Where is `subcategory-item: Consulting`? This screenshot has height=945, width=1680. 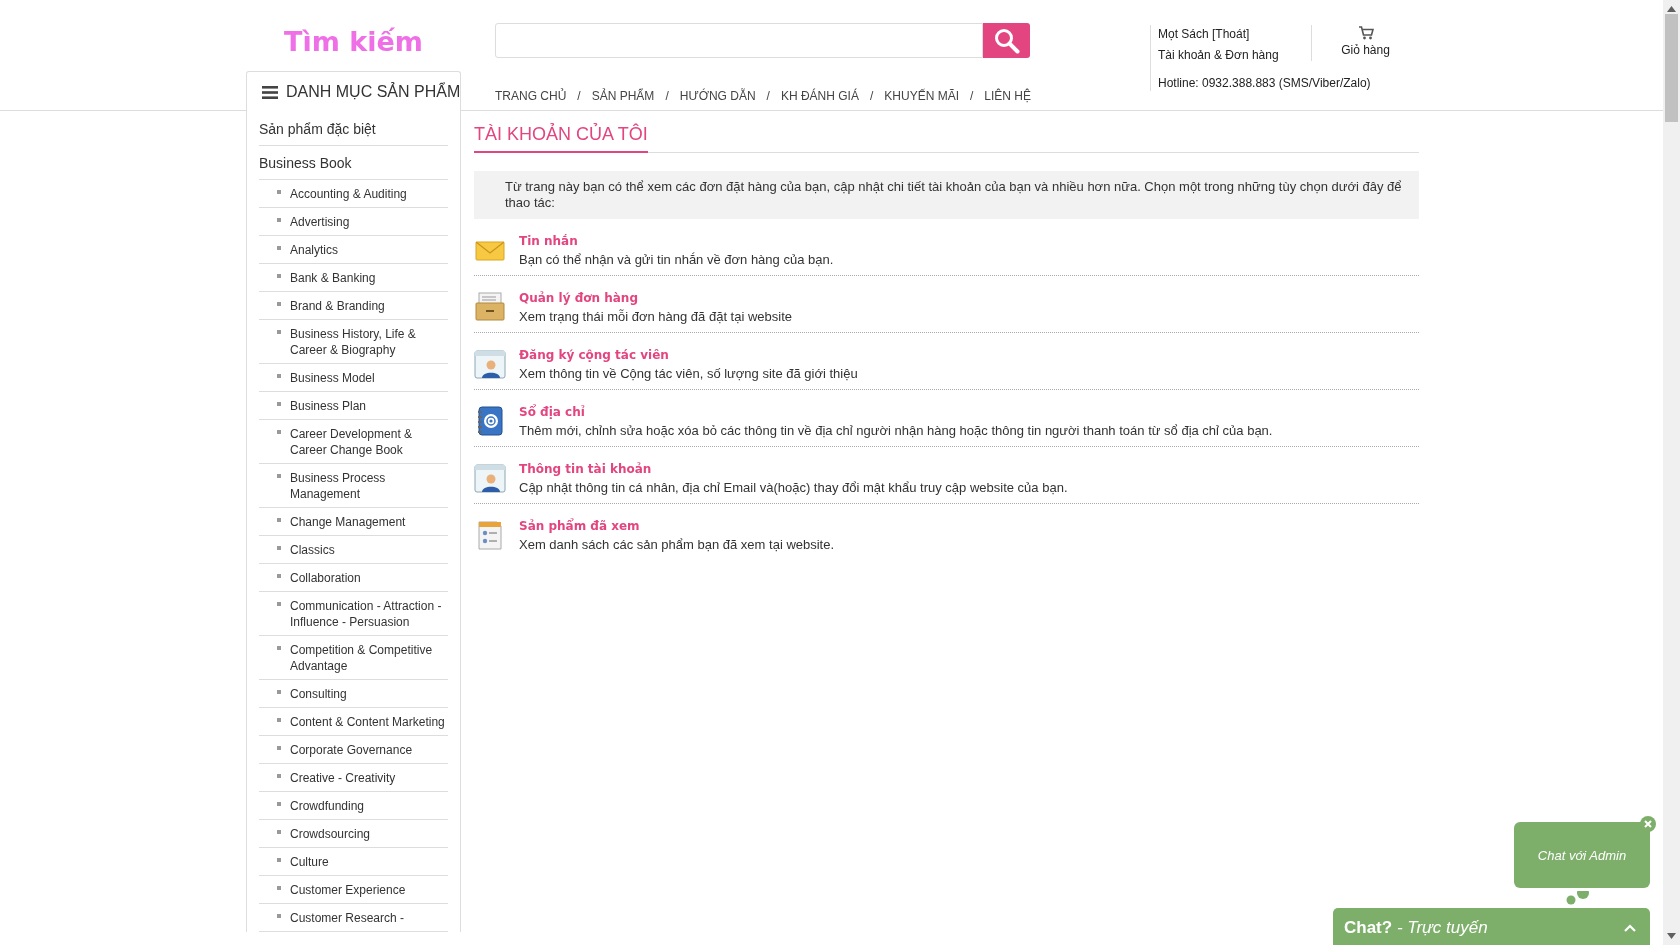
subcategory-item: Consulting is located at coordinates (353, 694).